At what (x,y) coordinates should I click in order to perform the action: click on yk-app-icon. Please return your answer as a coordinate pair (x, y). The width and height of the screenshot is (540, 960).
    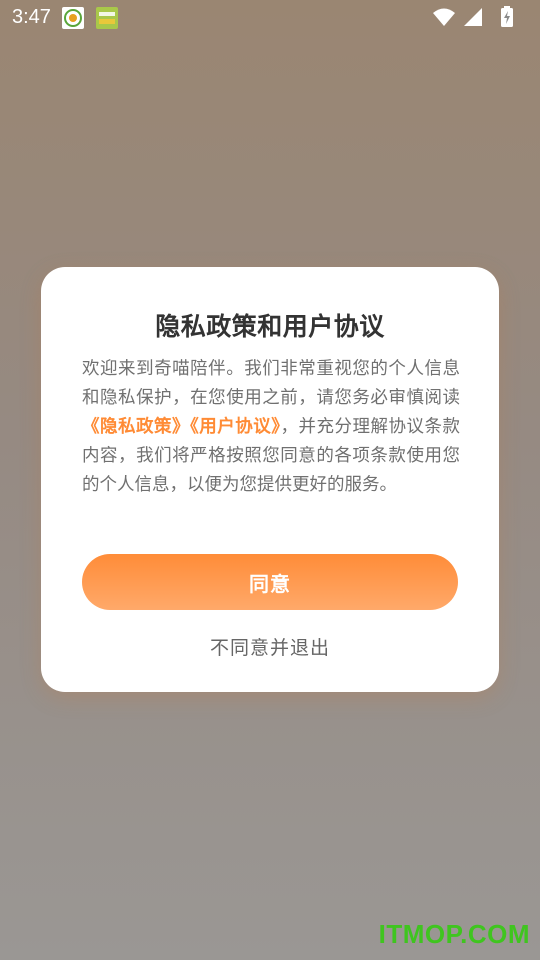
    Looking at the image, I should click on (73, 18).